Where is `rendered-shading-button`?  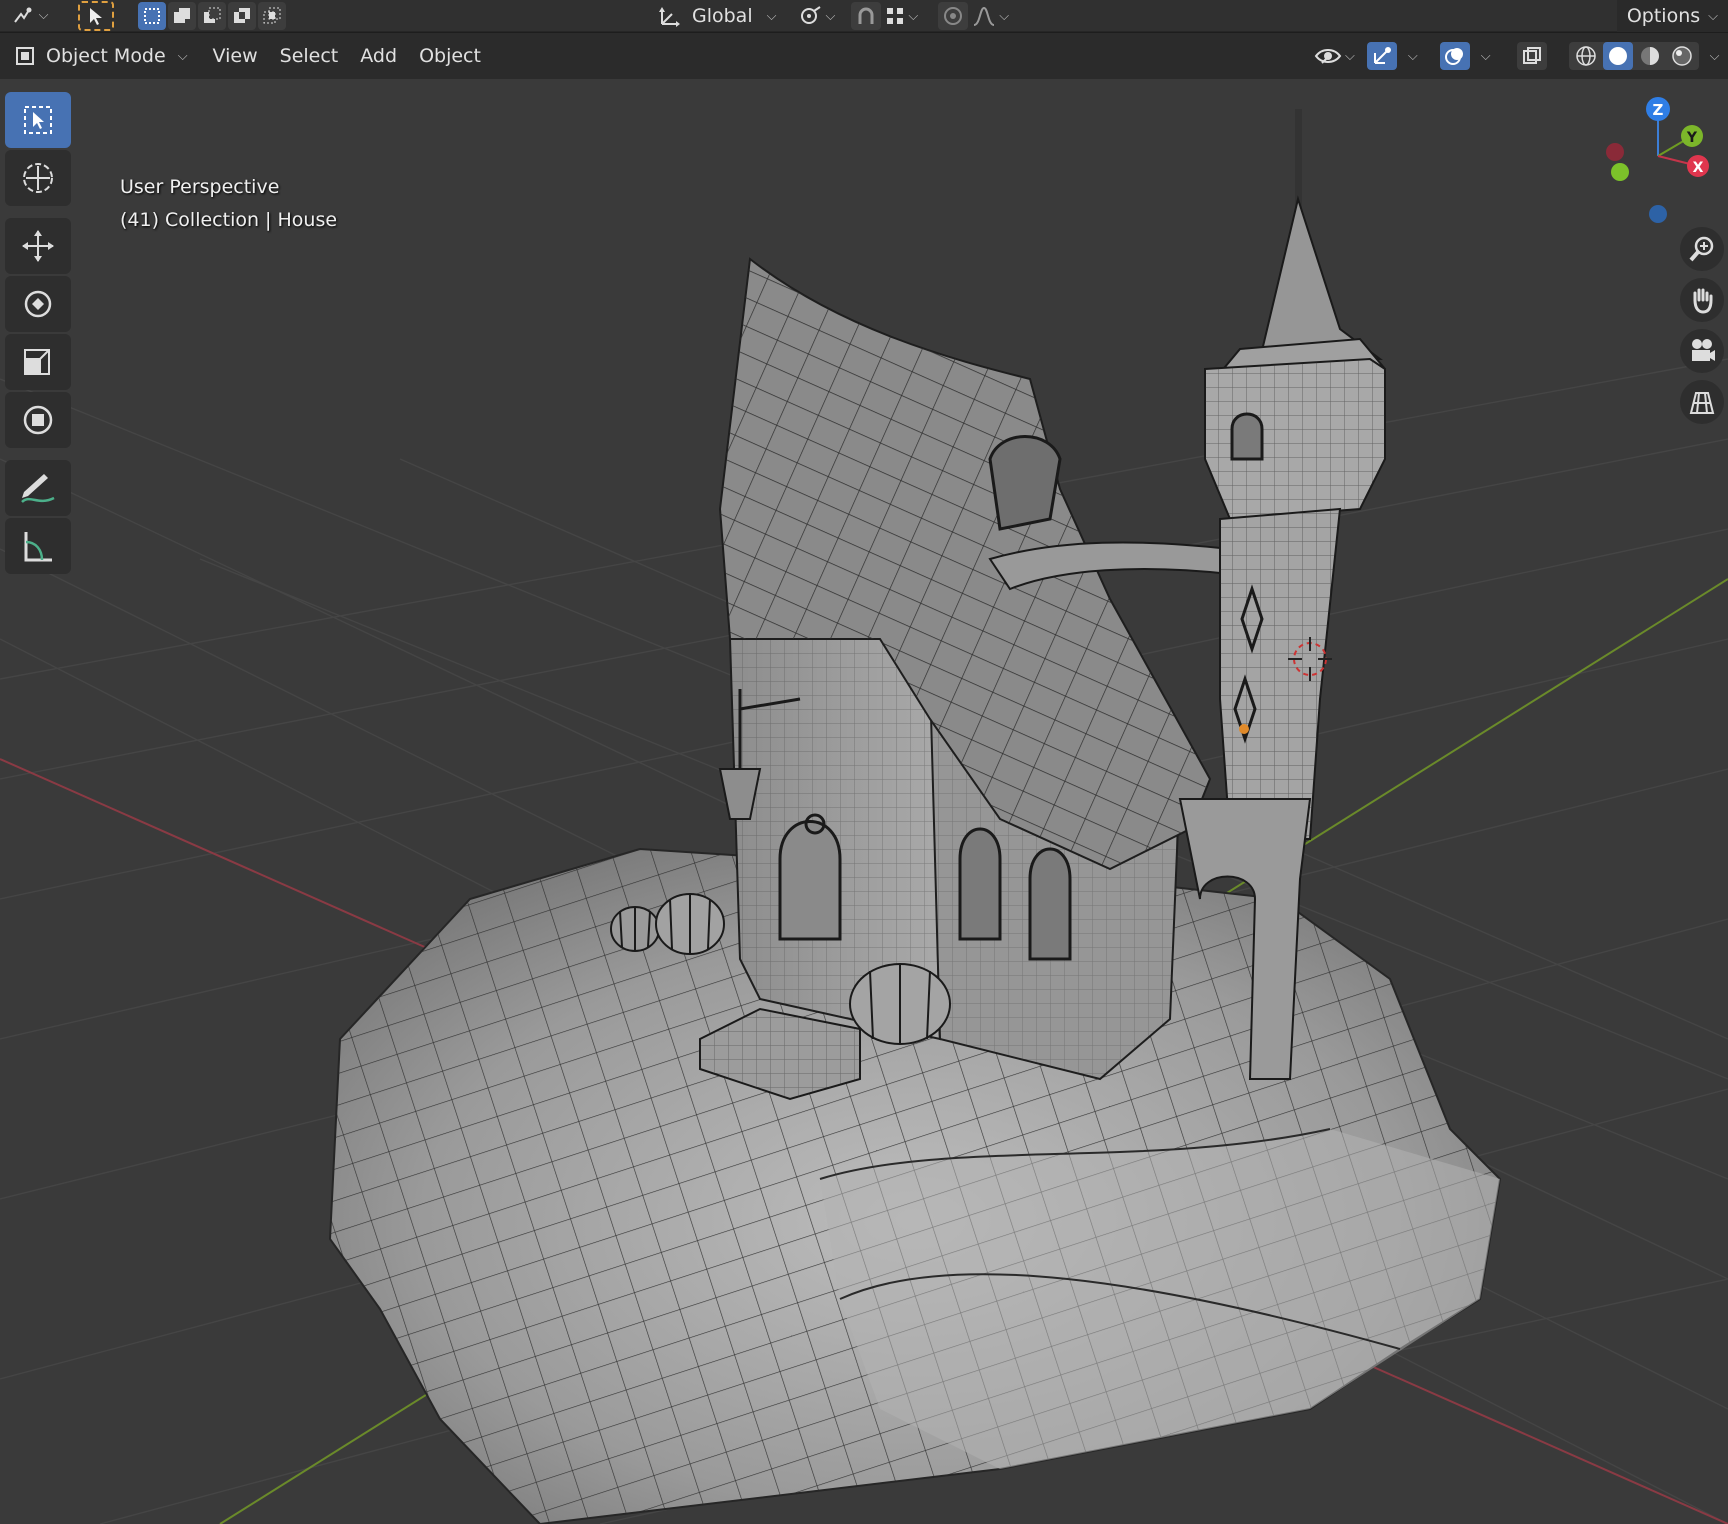 rendered-shading-button is located at coordinates (1682, 56).